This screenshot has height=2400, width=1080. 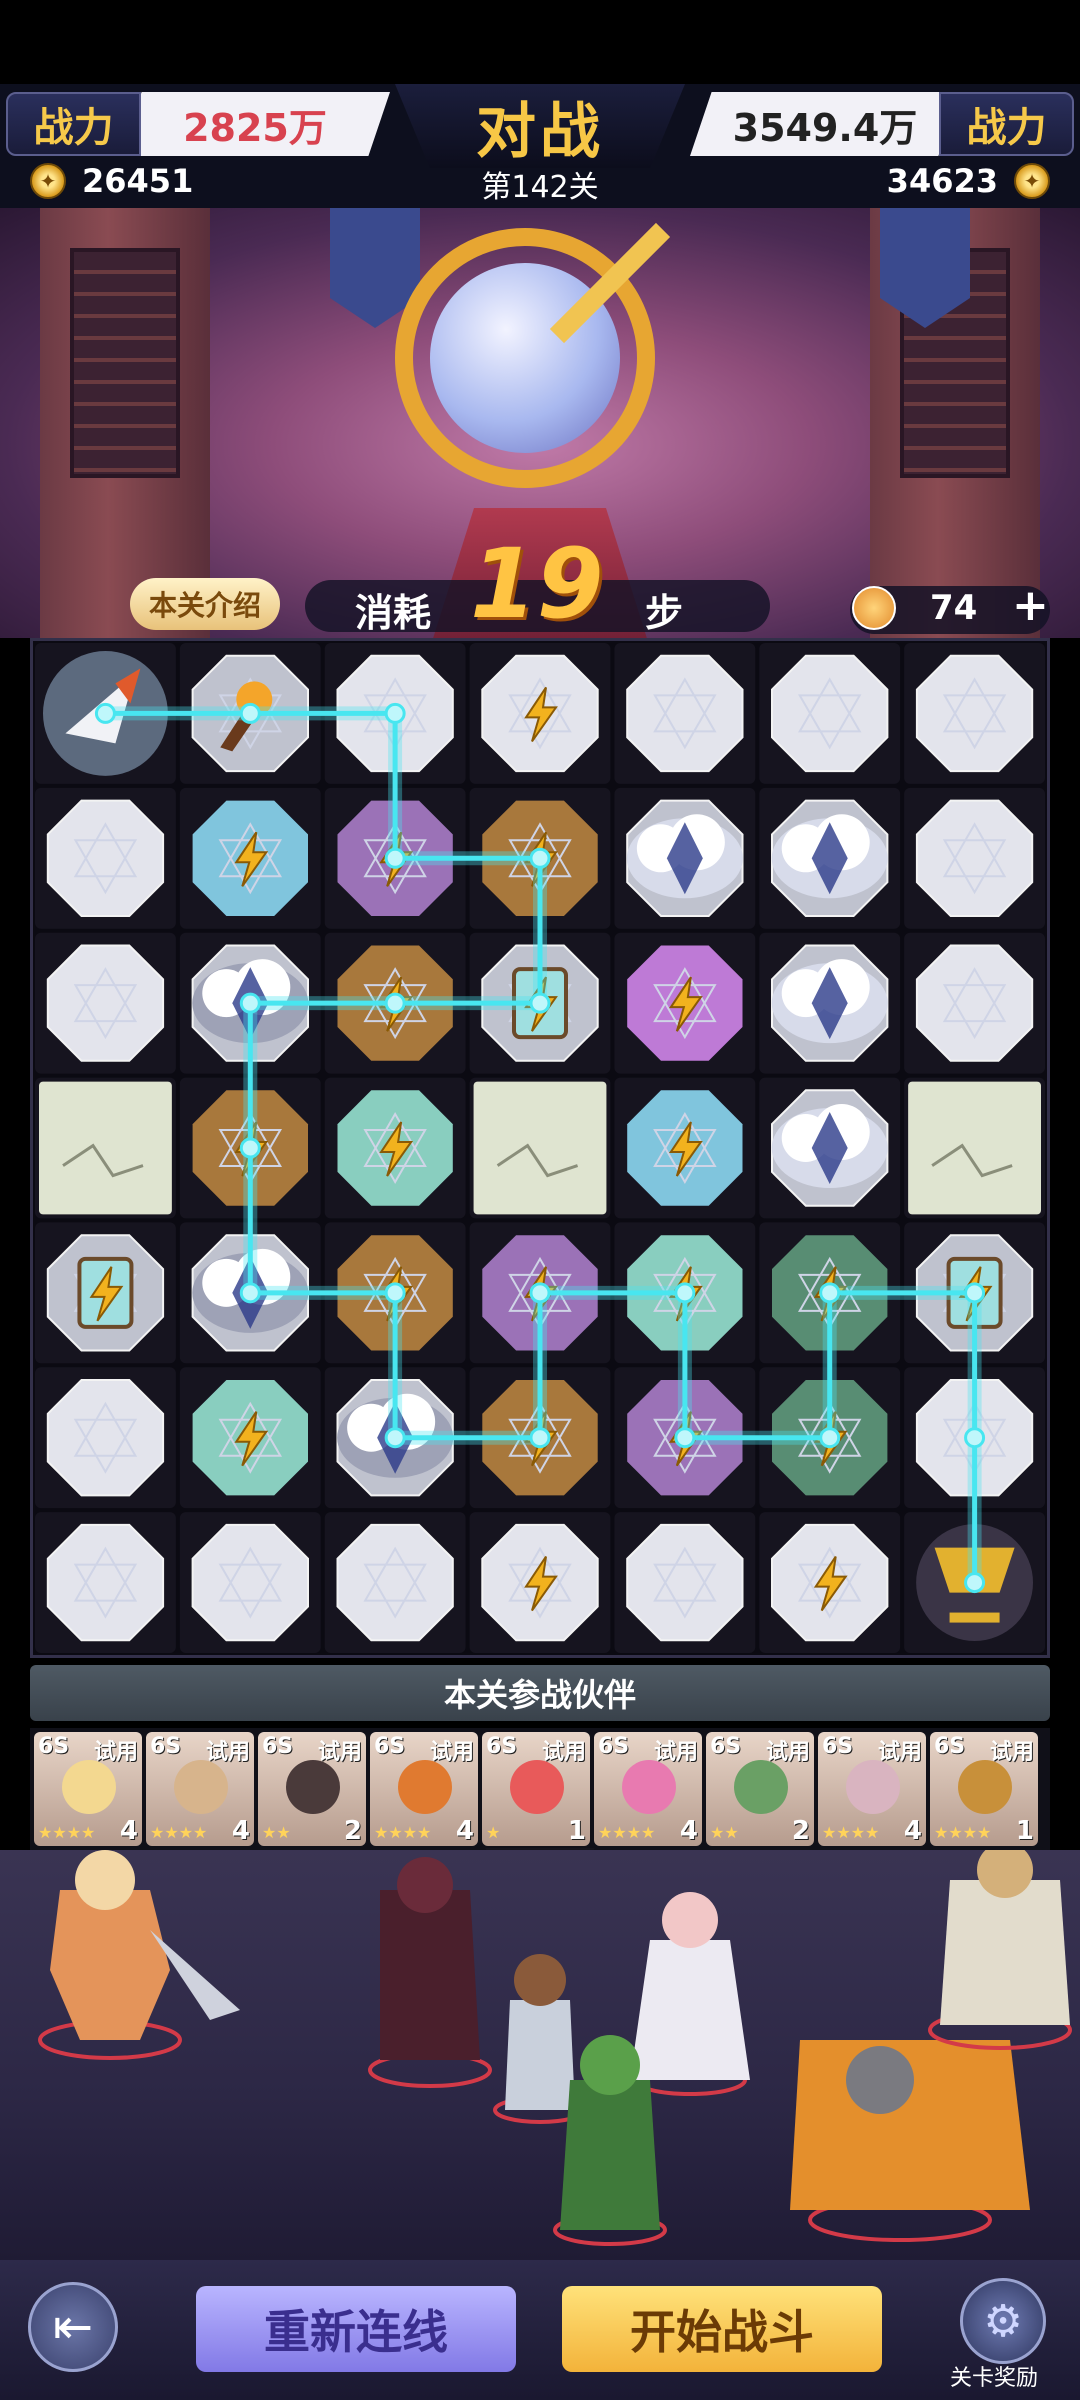 What do you see at coordinates (664, 613) in the screenshot?
I see `steps-unit: 步` at bounding box center [664, 613].